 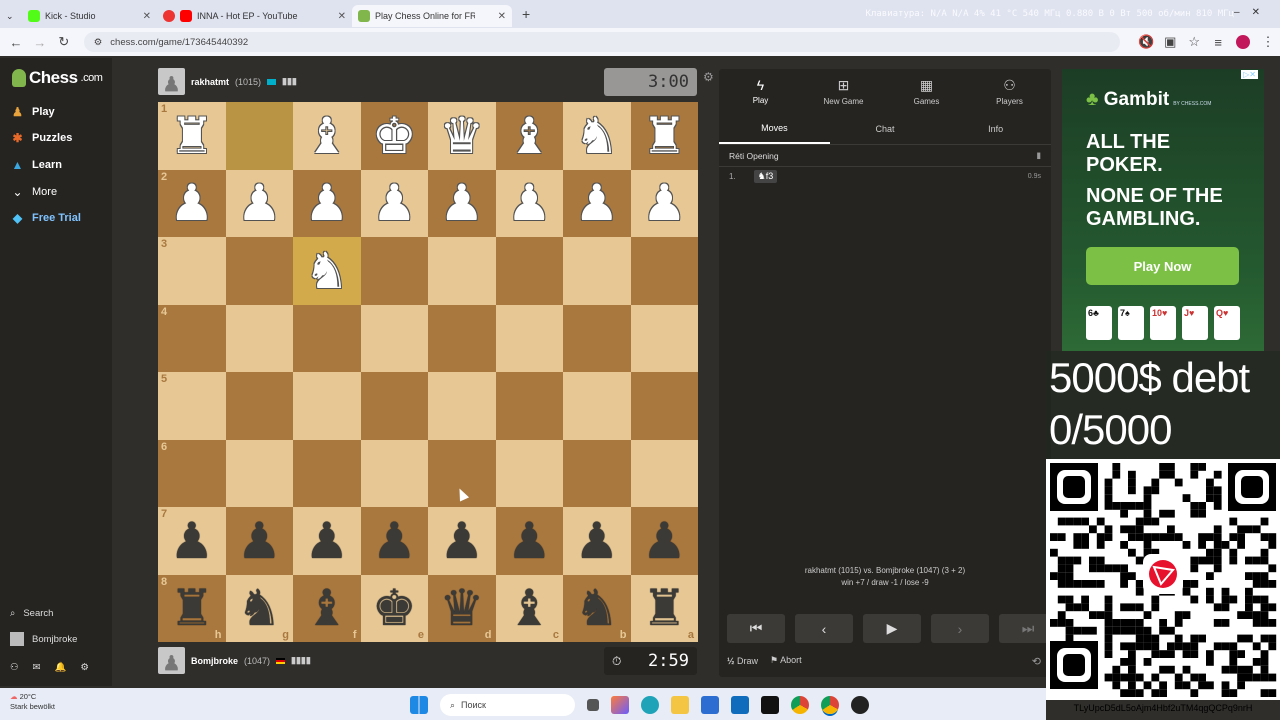 I want to click on board-square: 7 ♟, so click(x=192, y=541).